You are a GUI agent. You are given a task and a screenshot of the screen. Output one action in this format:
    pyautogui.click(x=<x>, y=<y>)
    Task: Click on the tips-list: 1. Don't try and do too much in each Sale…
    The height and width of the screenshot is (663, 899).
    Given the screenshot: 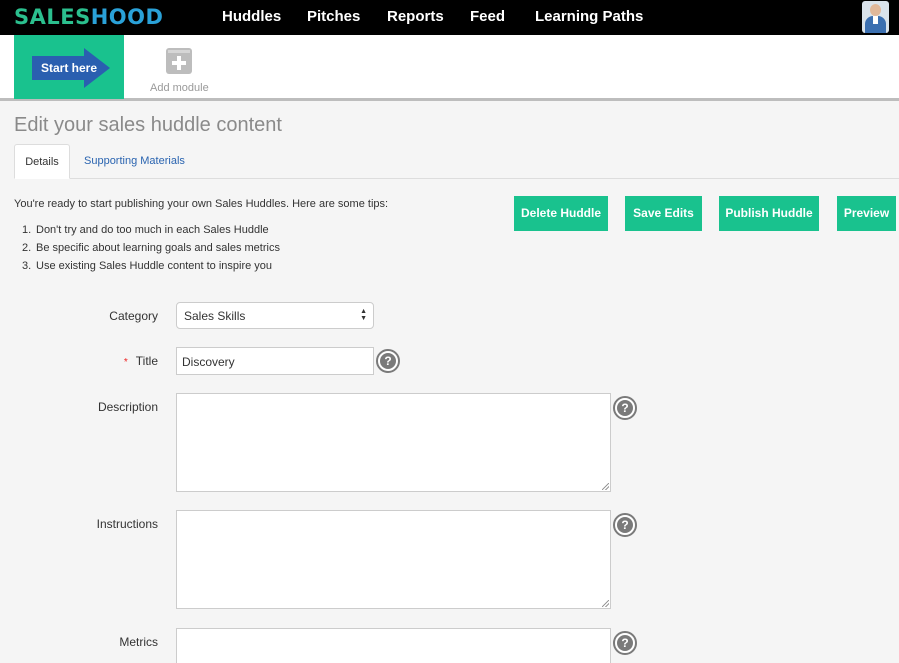 What is the action you would take?
    pyautogui.click(x=151, y=251)
    